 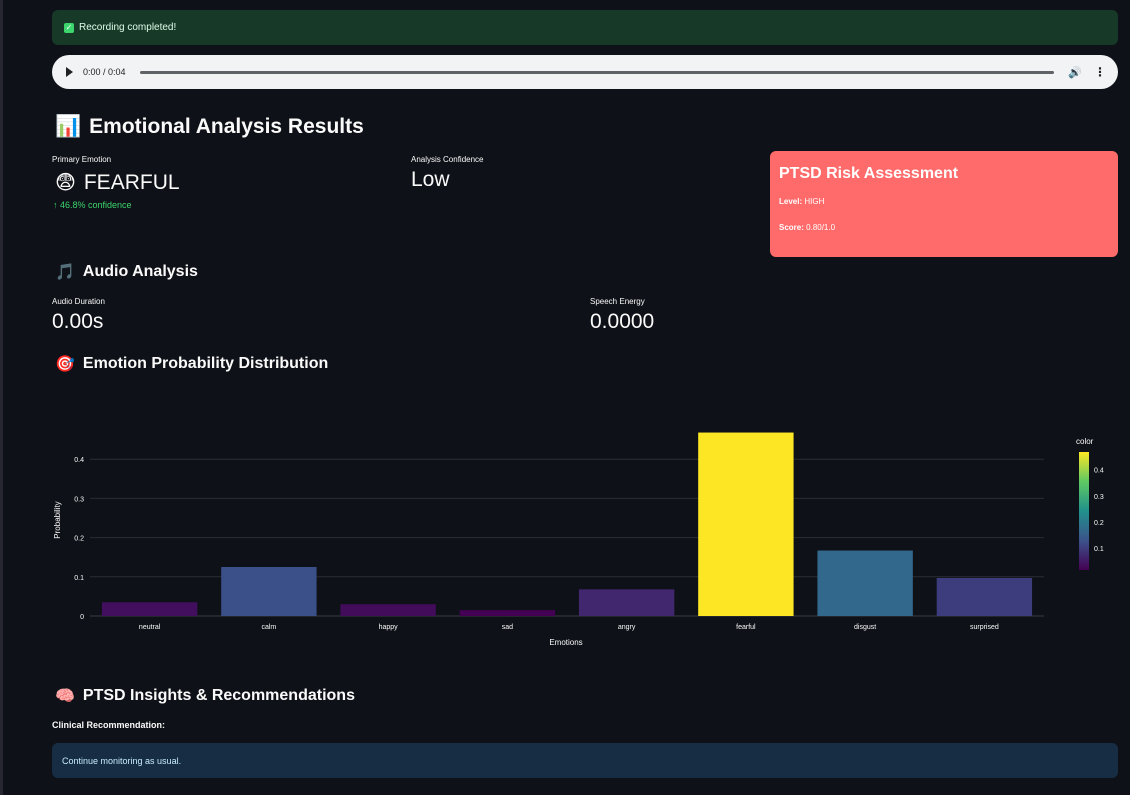 I want to click on audio-player: 0:00 / 0:04 🔊 ⋮, so click(x=585, y=72).